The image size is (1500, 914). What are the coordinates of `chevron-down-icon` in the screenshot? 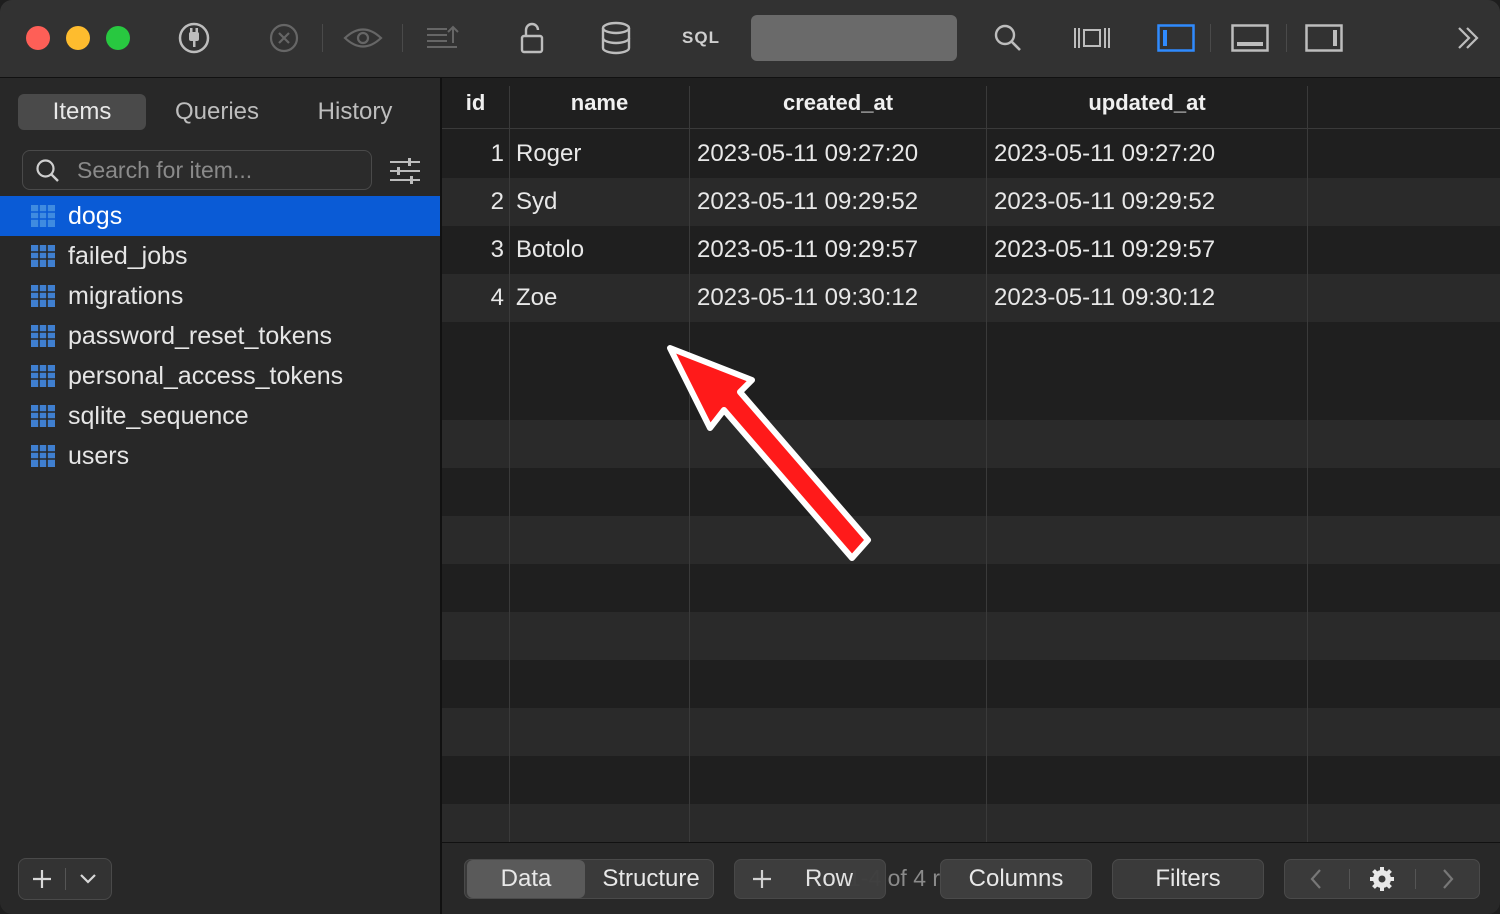 It's located at (88, 879).